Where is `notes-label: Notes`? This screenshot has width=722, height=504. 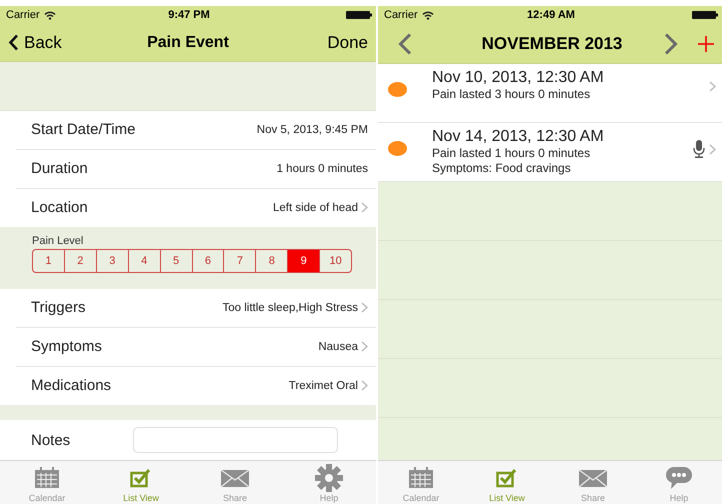 notes-label: Notes is located at coordinates (50, 440).